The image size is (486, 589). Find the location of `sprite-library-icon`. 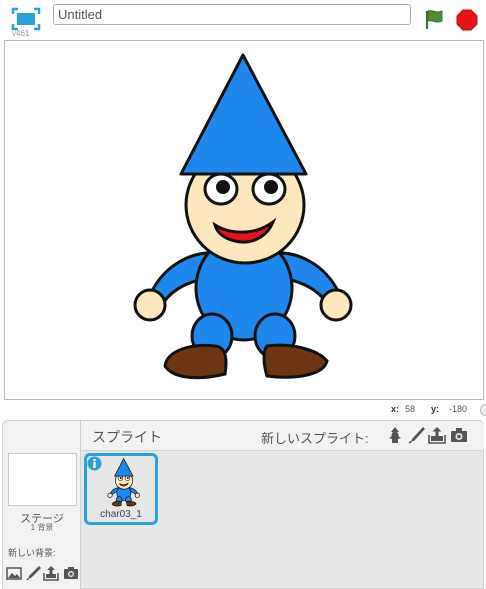

sprite-library-icon is located at coordinates (395, 435).